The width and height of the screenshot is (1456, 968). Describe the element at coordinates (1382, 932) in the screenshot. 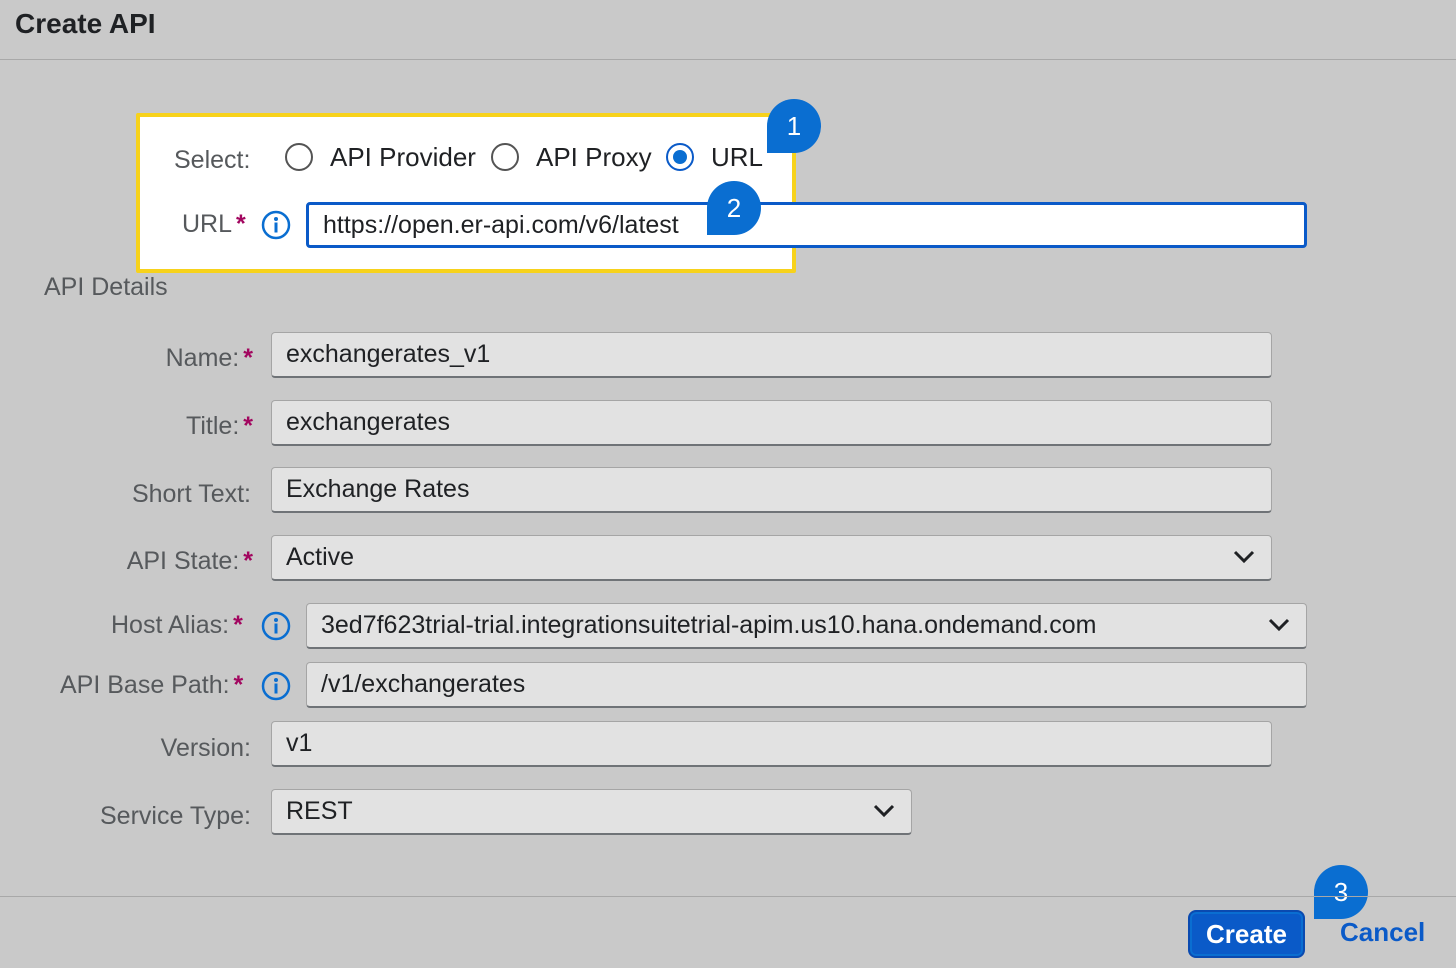

I see `cancel-button: Cancel` at that location.